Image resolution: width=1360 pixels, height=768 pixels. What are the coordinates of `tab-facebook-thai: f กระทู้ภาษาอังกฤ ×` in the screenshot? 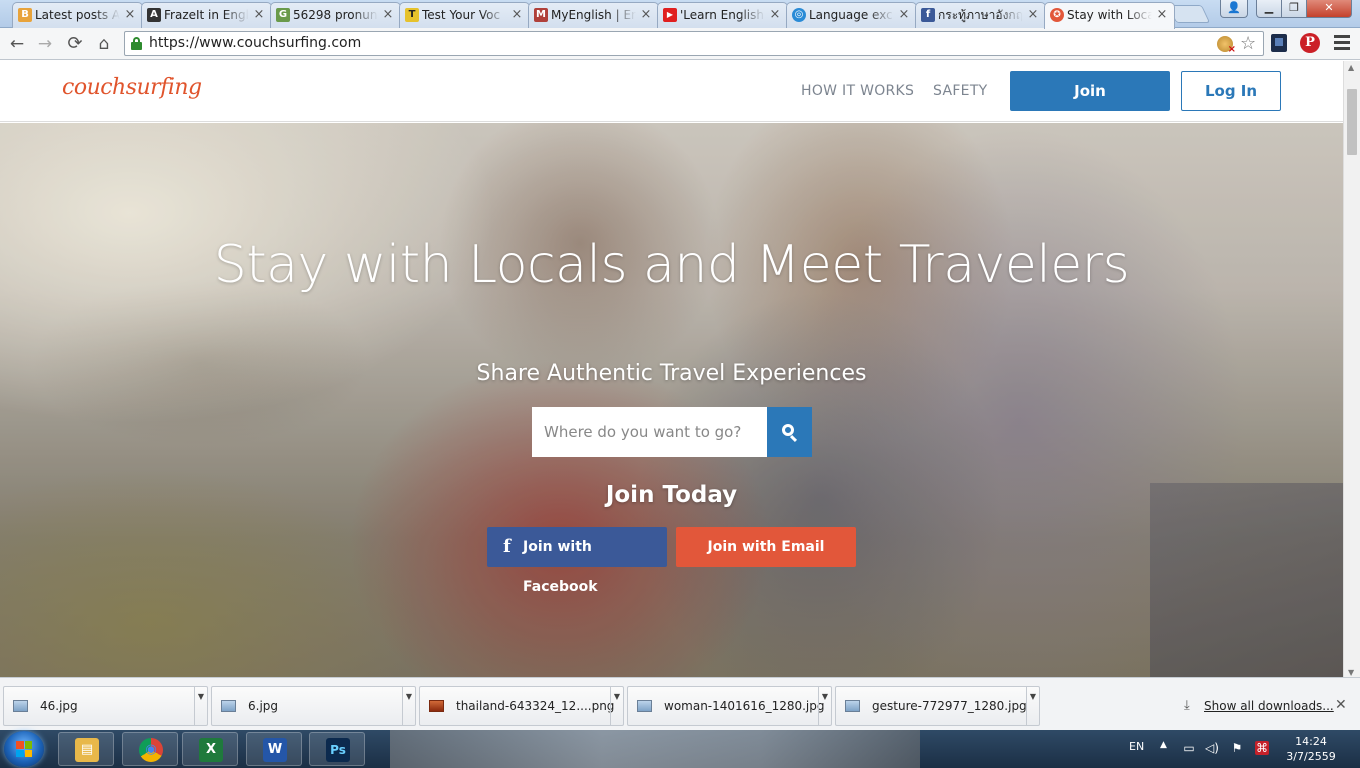 It's located at (980, 15).